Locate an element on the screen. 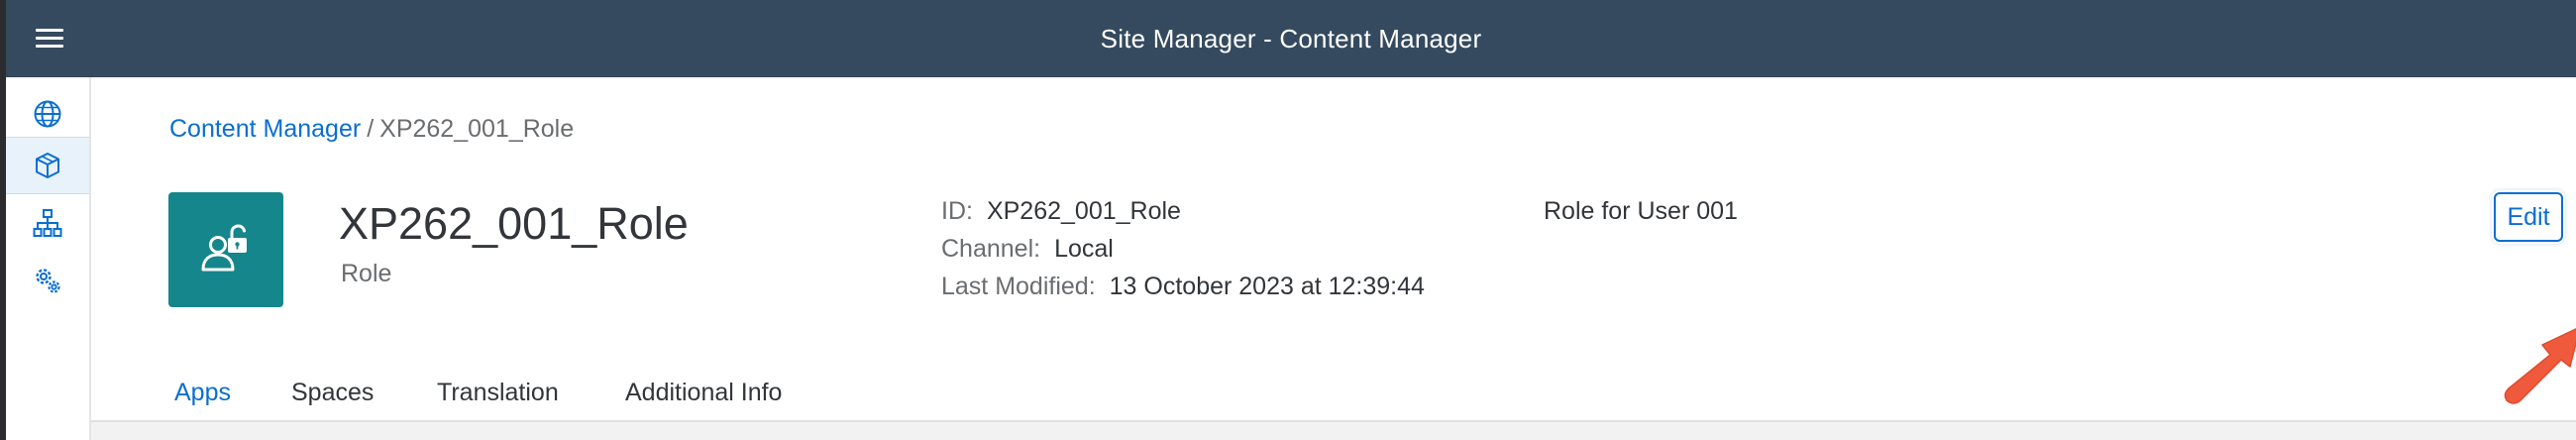 The height and width of the screenshot is (440, 2576). id-label: ID: is located at coordinates (957, 211).